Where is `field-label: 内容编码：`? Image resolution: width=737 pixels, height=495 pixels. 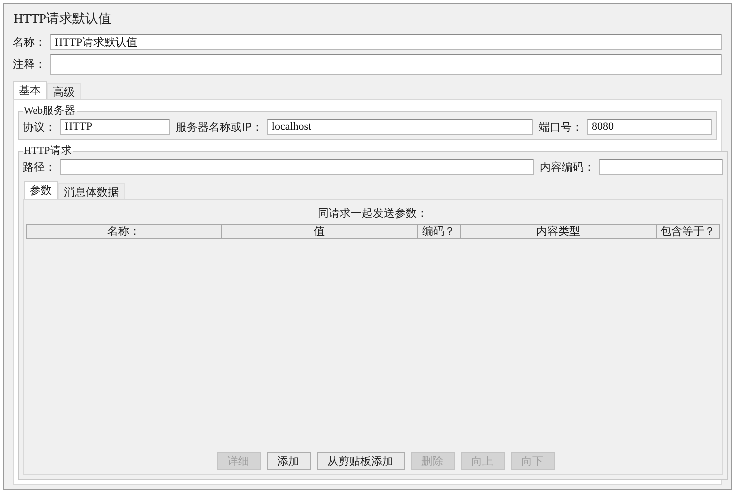
field-label: 内容编码： is located at coordinates (567, 167).